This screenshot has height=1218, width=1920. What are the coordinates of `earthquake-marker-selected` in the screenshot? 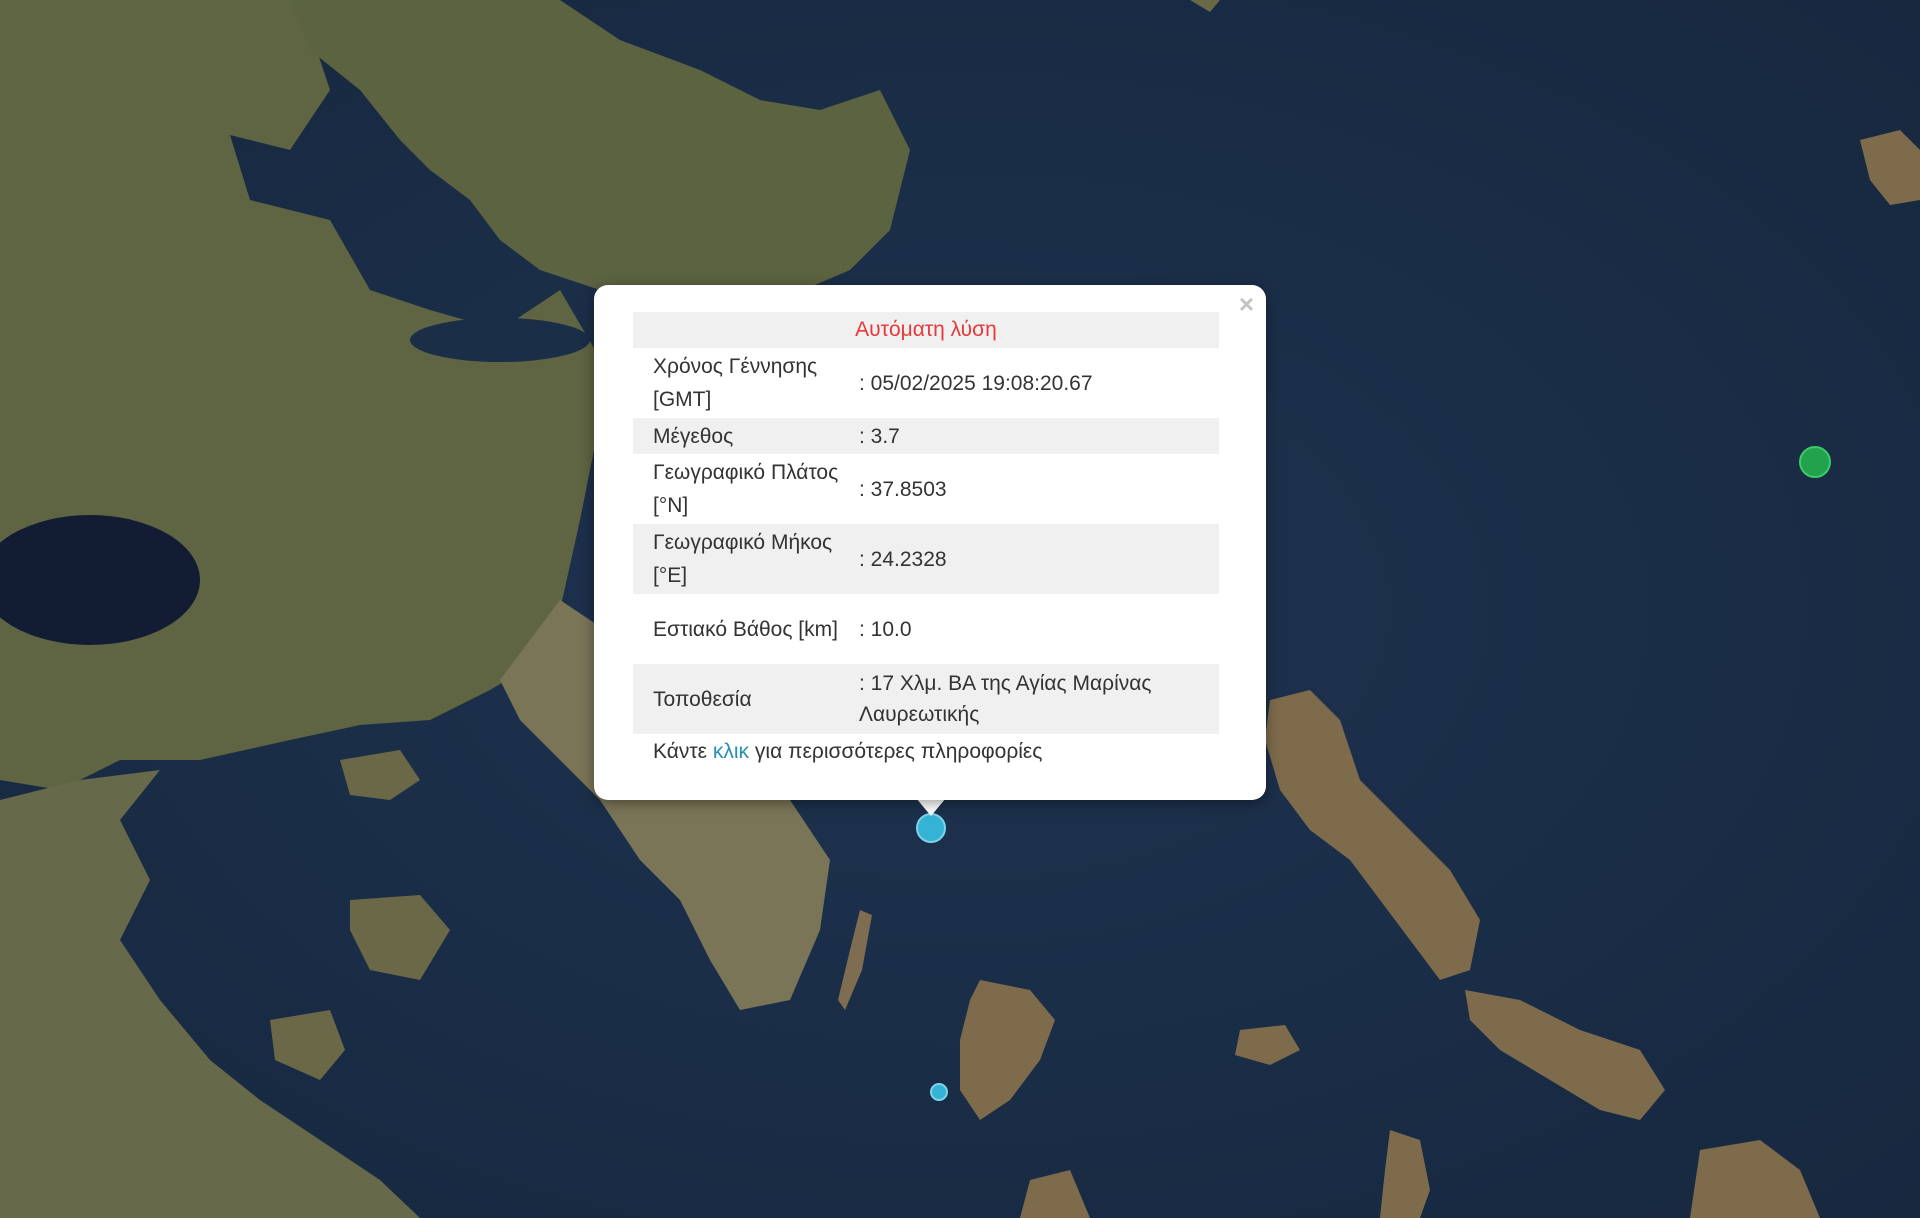 It's located at (931, 828).